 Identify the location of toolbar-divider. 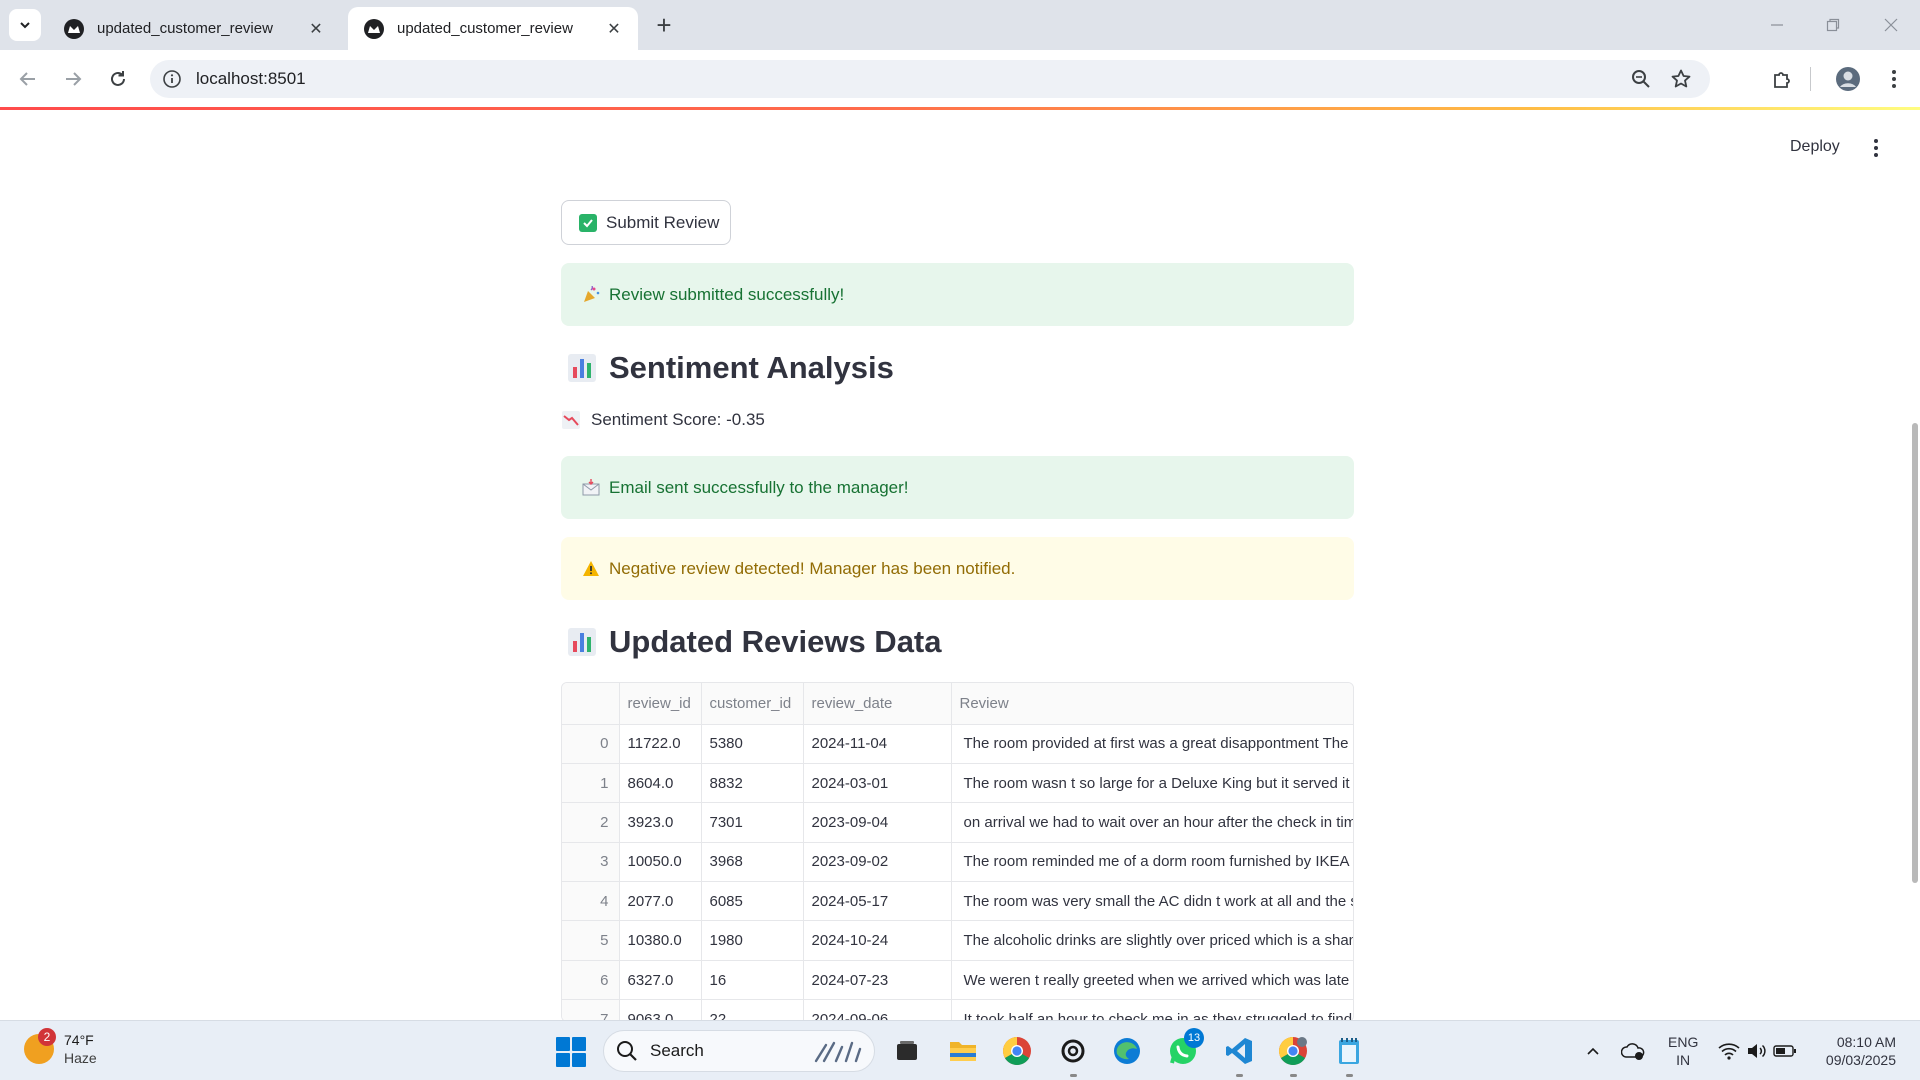
(1810, 79).